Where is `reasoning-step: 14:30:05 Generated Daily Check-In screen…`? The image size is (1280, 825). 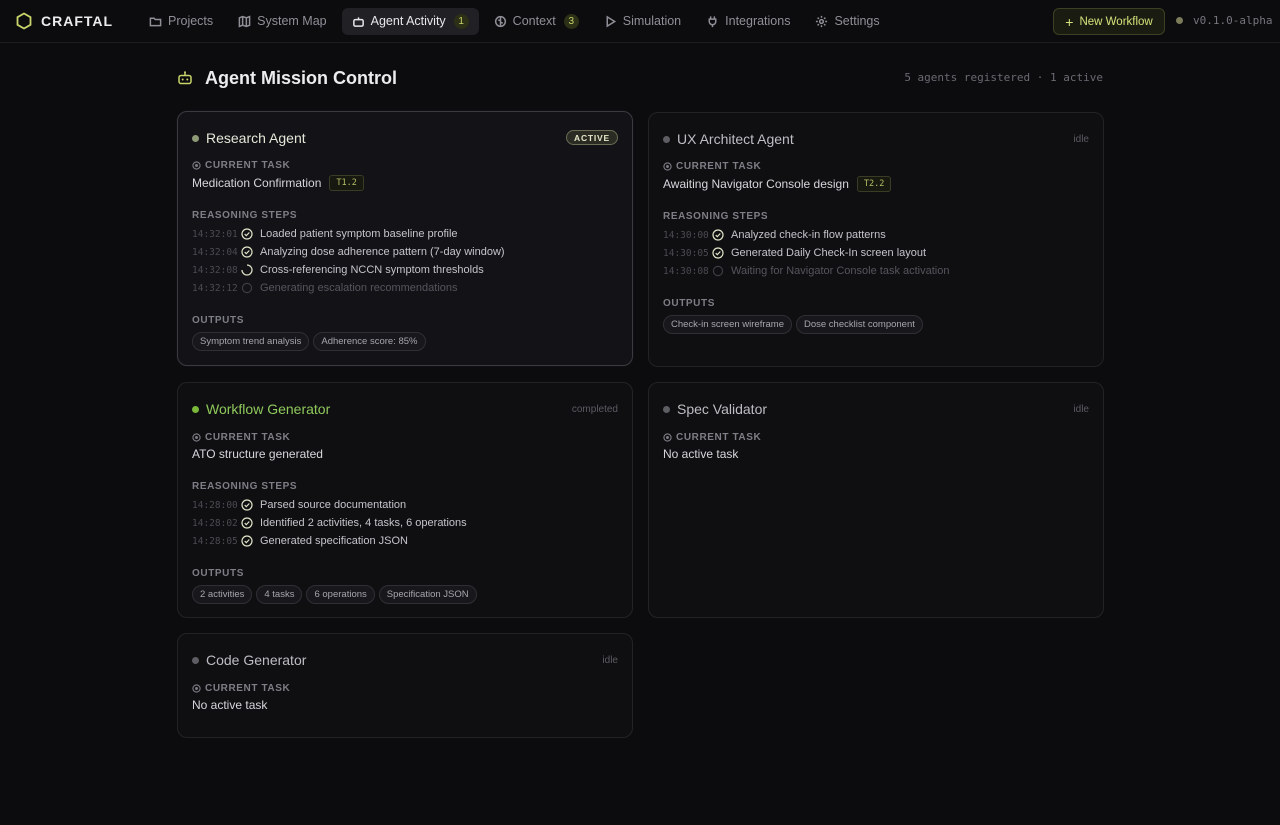 reasoning-step: 14:30:05 Generated Daily Check-In screen… is located at coordinates (876, 253).